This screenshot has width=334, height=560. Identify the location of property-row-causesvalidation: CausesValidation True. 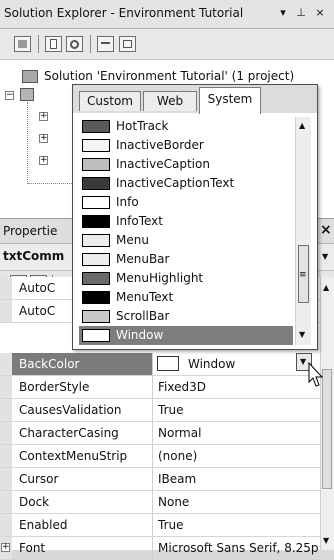
(160, 410).